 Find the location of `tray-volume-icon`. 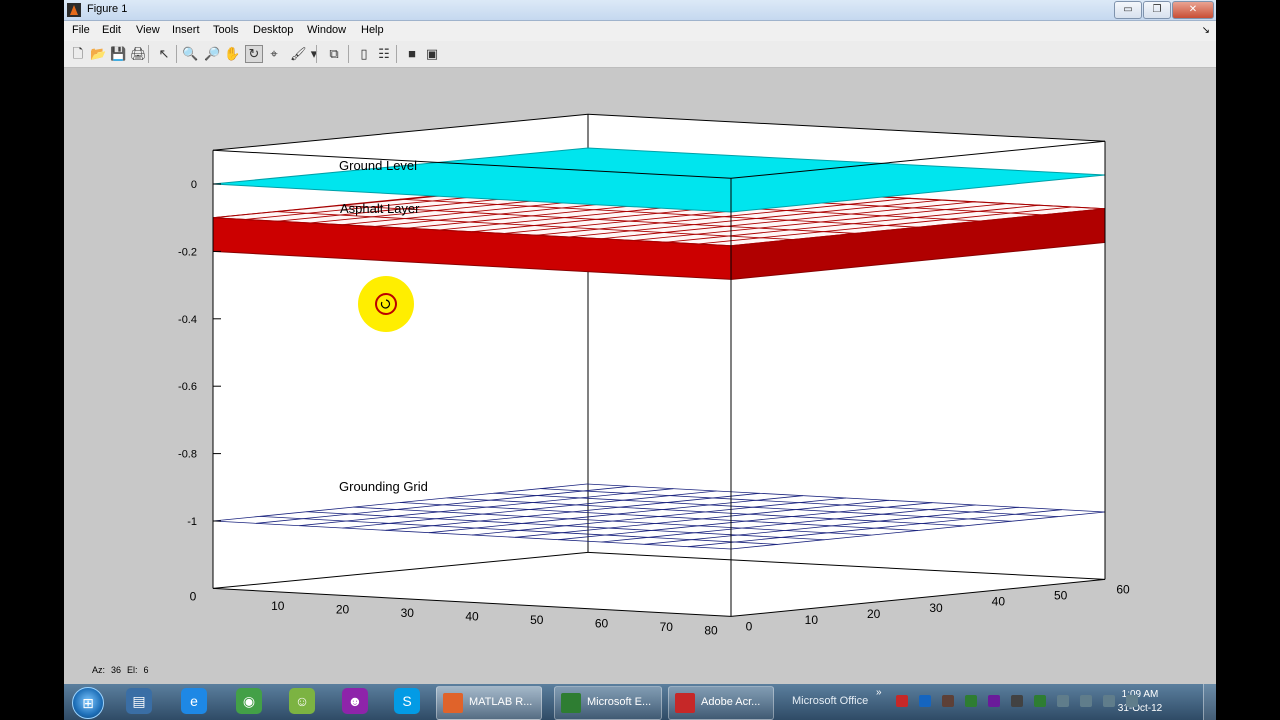

tray-volume-icon is located at coordinates (1132, 701).